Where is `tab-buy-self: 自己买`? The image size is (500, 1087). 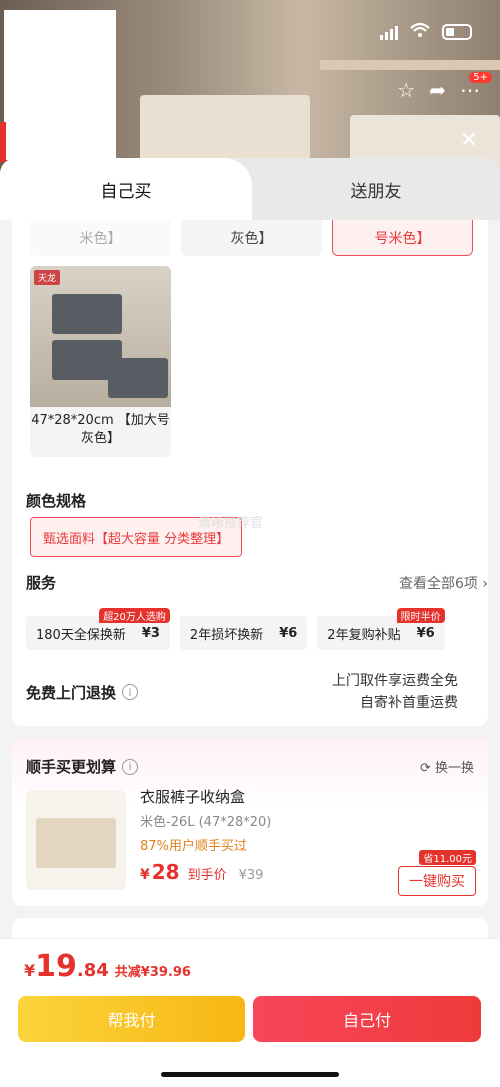 tab-buy-self: 自己买 is located at coordinates (126, 189).